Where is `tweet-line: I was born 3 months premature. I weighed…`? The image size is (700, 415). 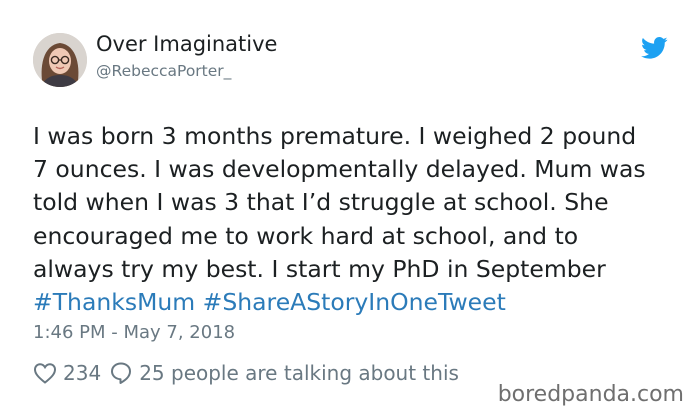
tweet-line: I was born 3 months premature. I weighed… is located at coordinates (335, 136).